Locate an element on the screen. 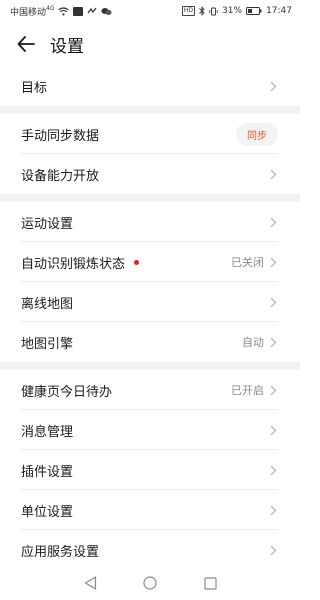  setting-label: 应用服务设置 is located at coordinates (60, 552).